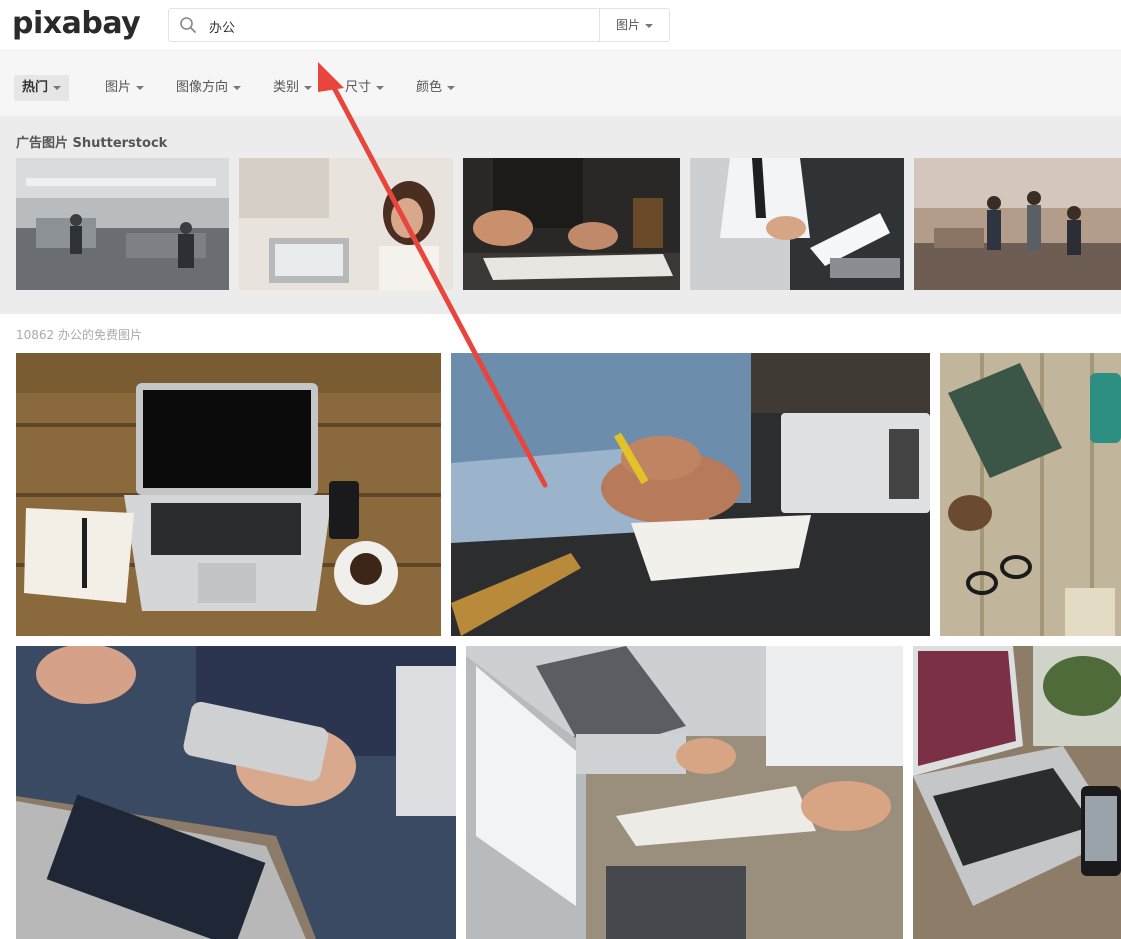  What do you see at coordinates (35, 87) in the screenshot?
I see `filter-label: 热门` at bounding box center [35, 87].